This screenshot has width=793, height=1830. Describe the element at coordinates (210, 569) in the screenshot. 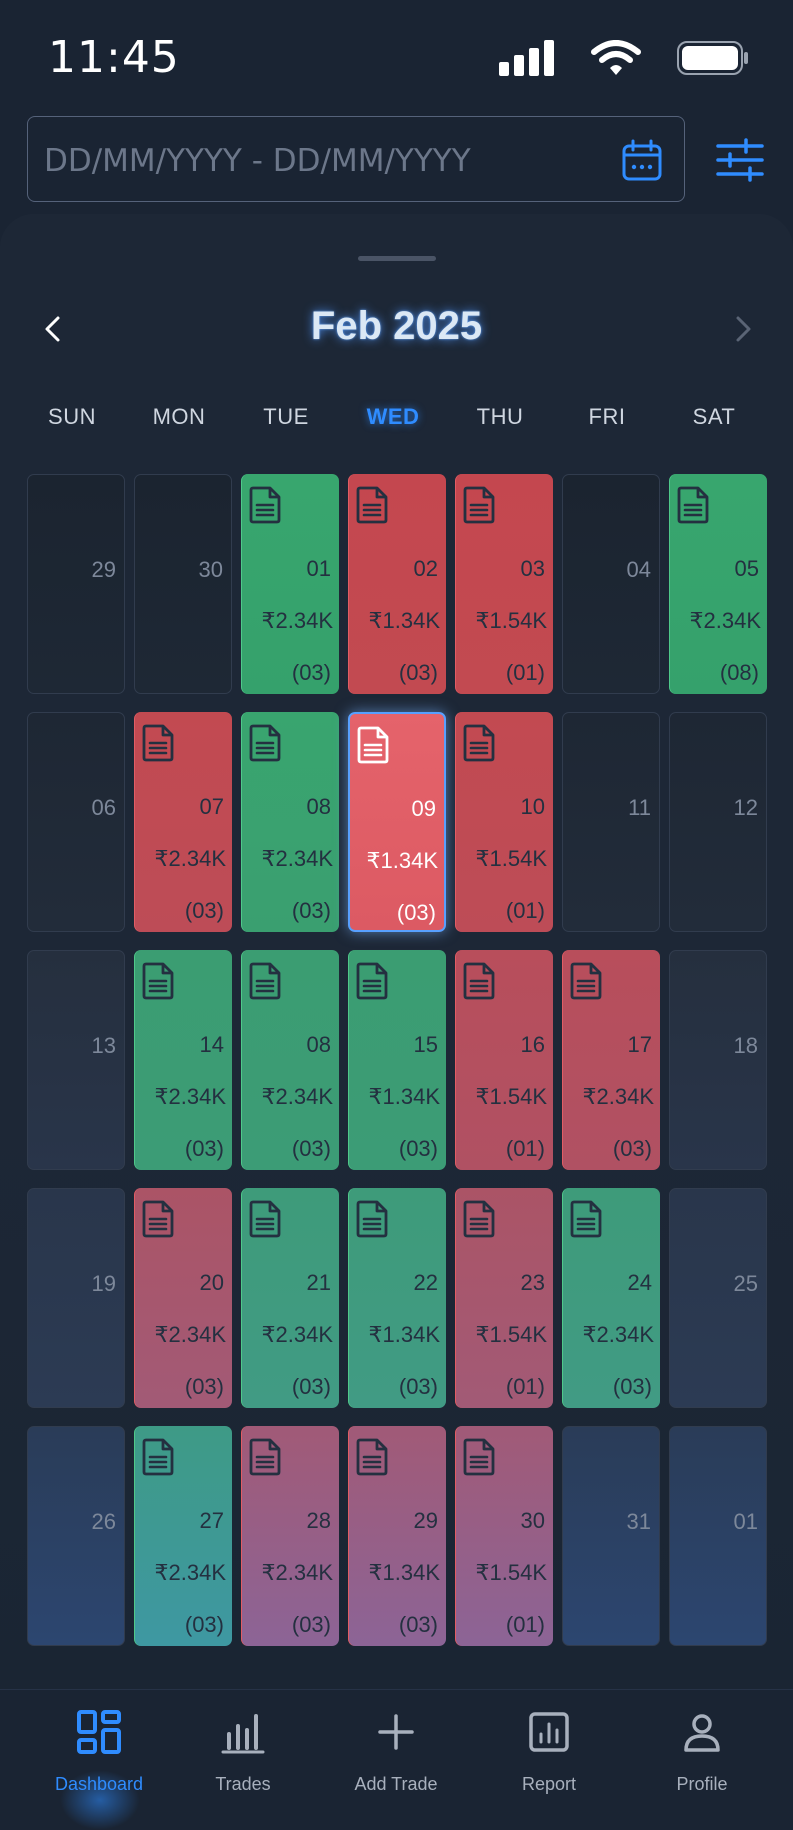

I see `day-number: 30` at that location.